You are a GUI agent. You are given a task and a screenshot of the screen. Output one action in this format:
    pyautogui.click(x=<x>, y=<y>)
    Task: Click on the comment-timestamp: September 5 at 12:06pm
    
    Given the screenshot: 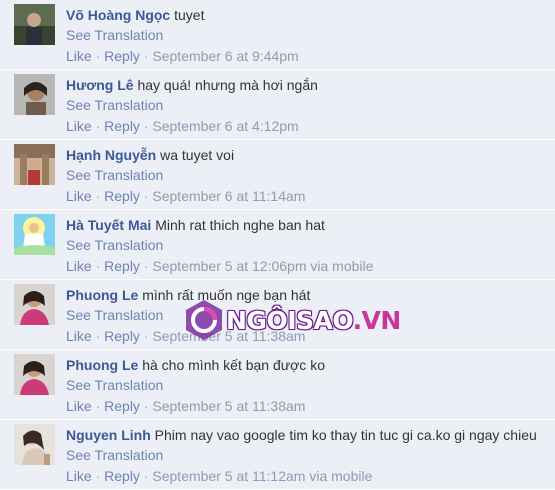 What is the action you would take?
    pyautogui.click(x=229, y=266)
    